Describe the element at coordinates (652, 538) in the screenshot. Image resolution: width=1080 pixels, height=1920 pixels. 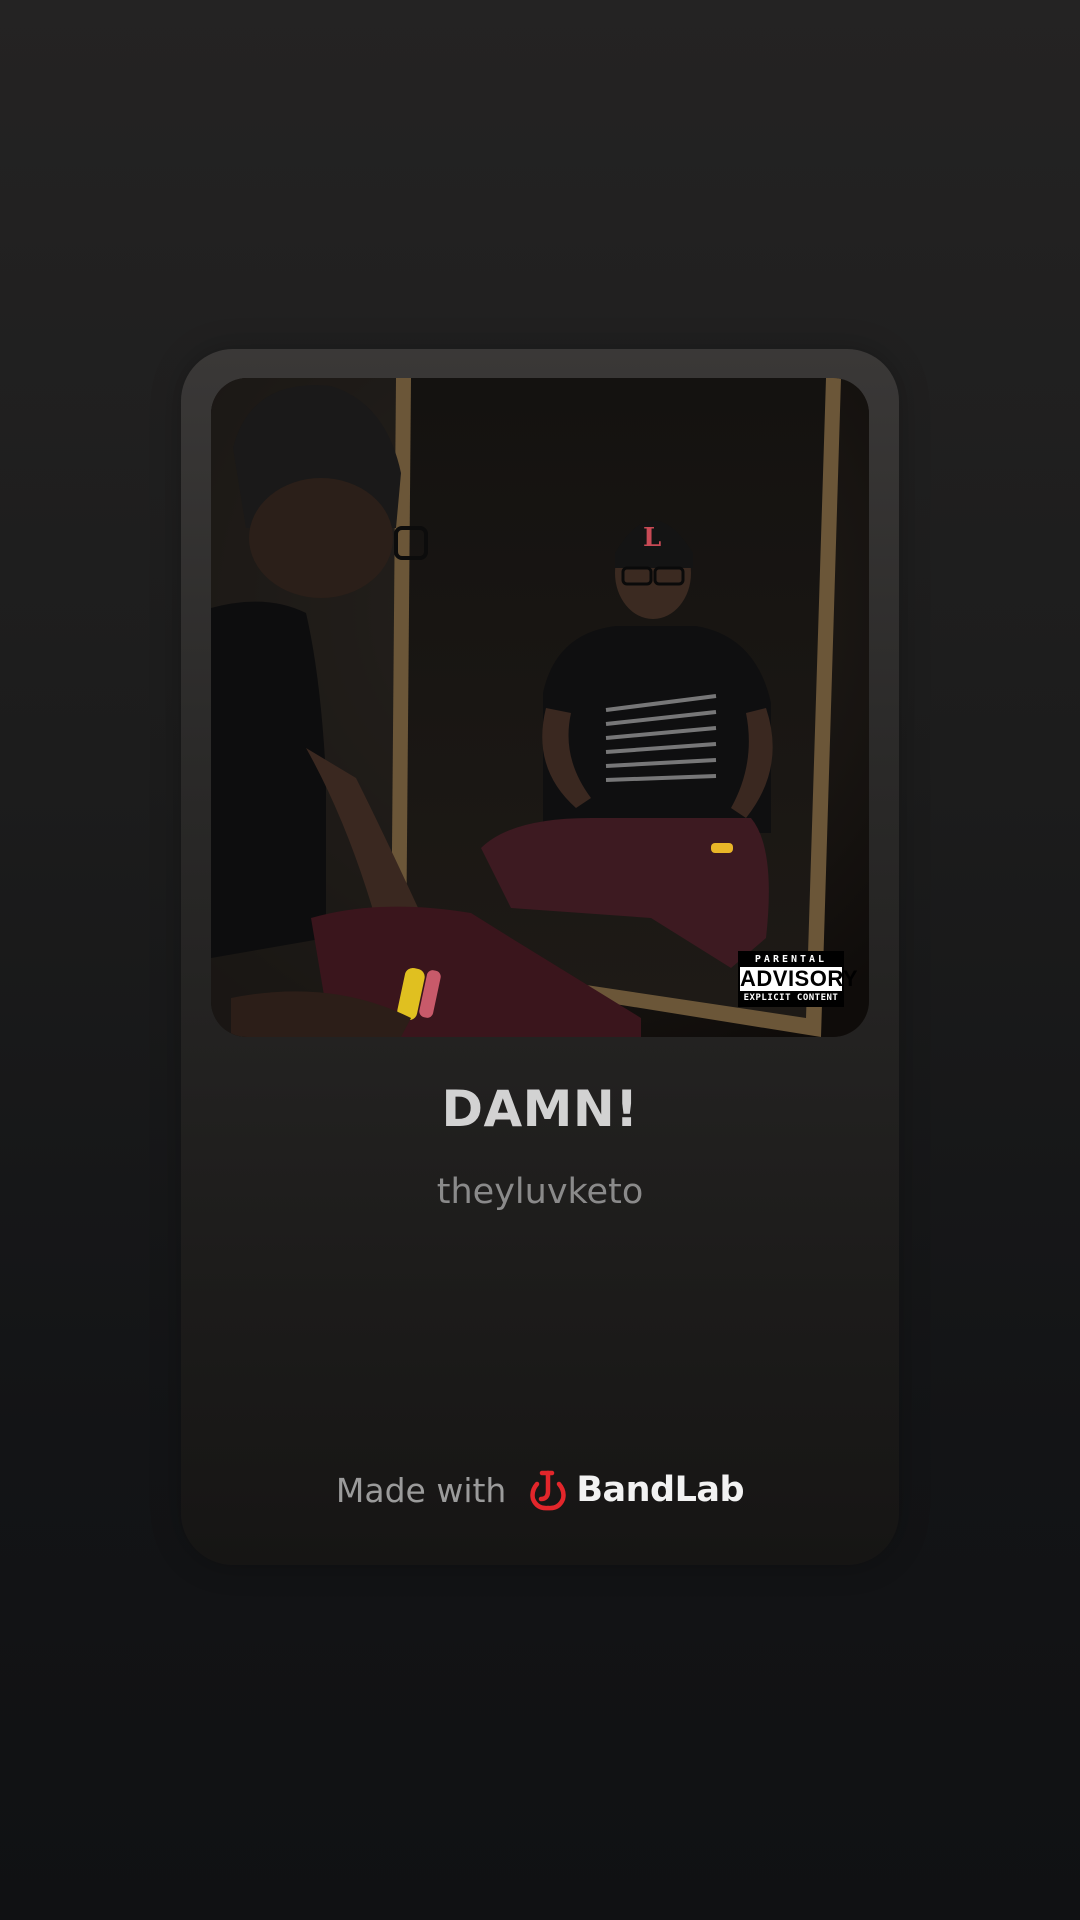
I see `svg-text: L` at that location.